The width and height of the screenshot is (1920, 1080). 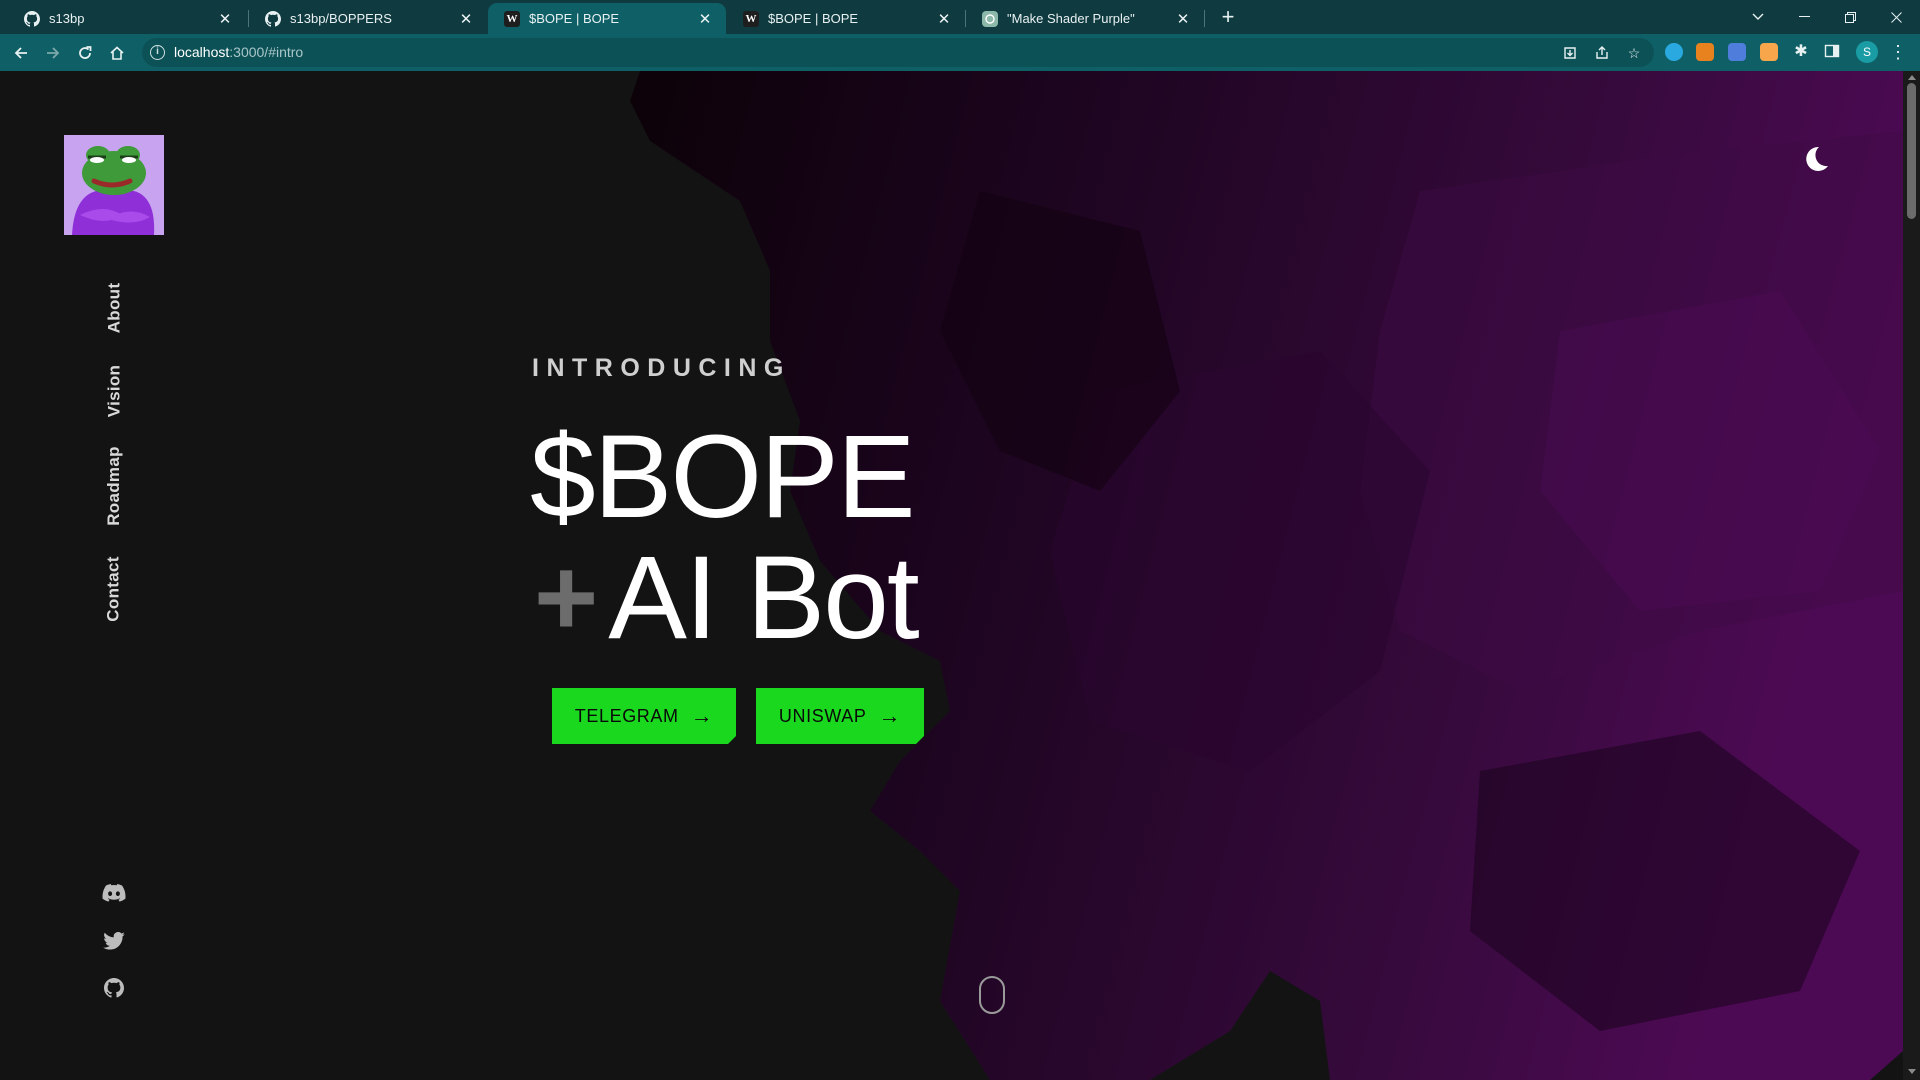 I want to click on tab-title: s13bp/BOPPERS, so click(x=341, y=18).